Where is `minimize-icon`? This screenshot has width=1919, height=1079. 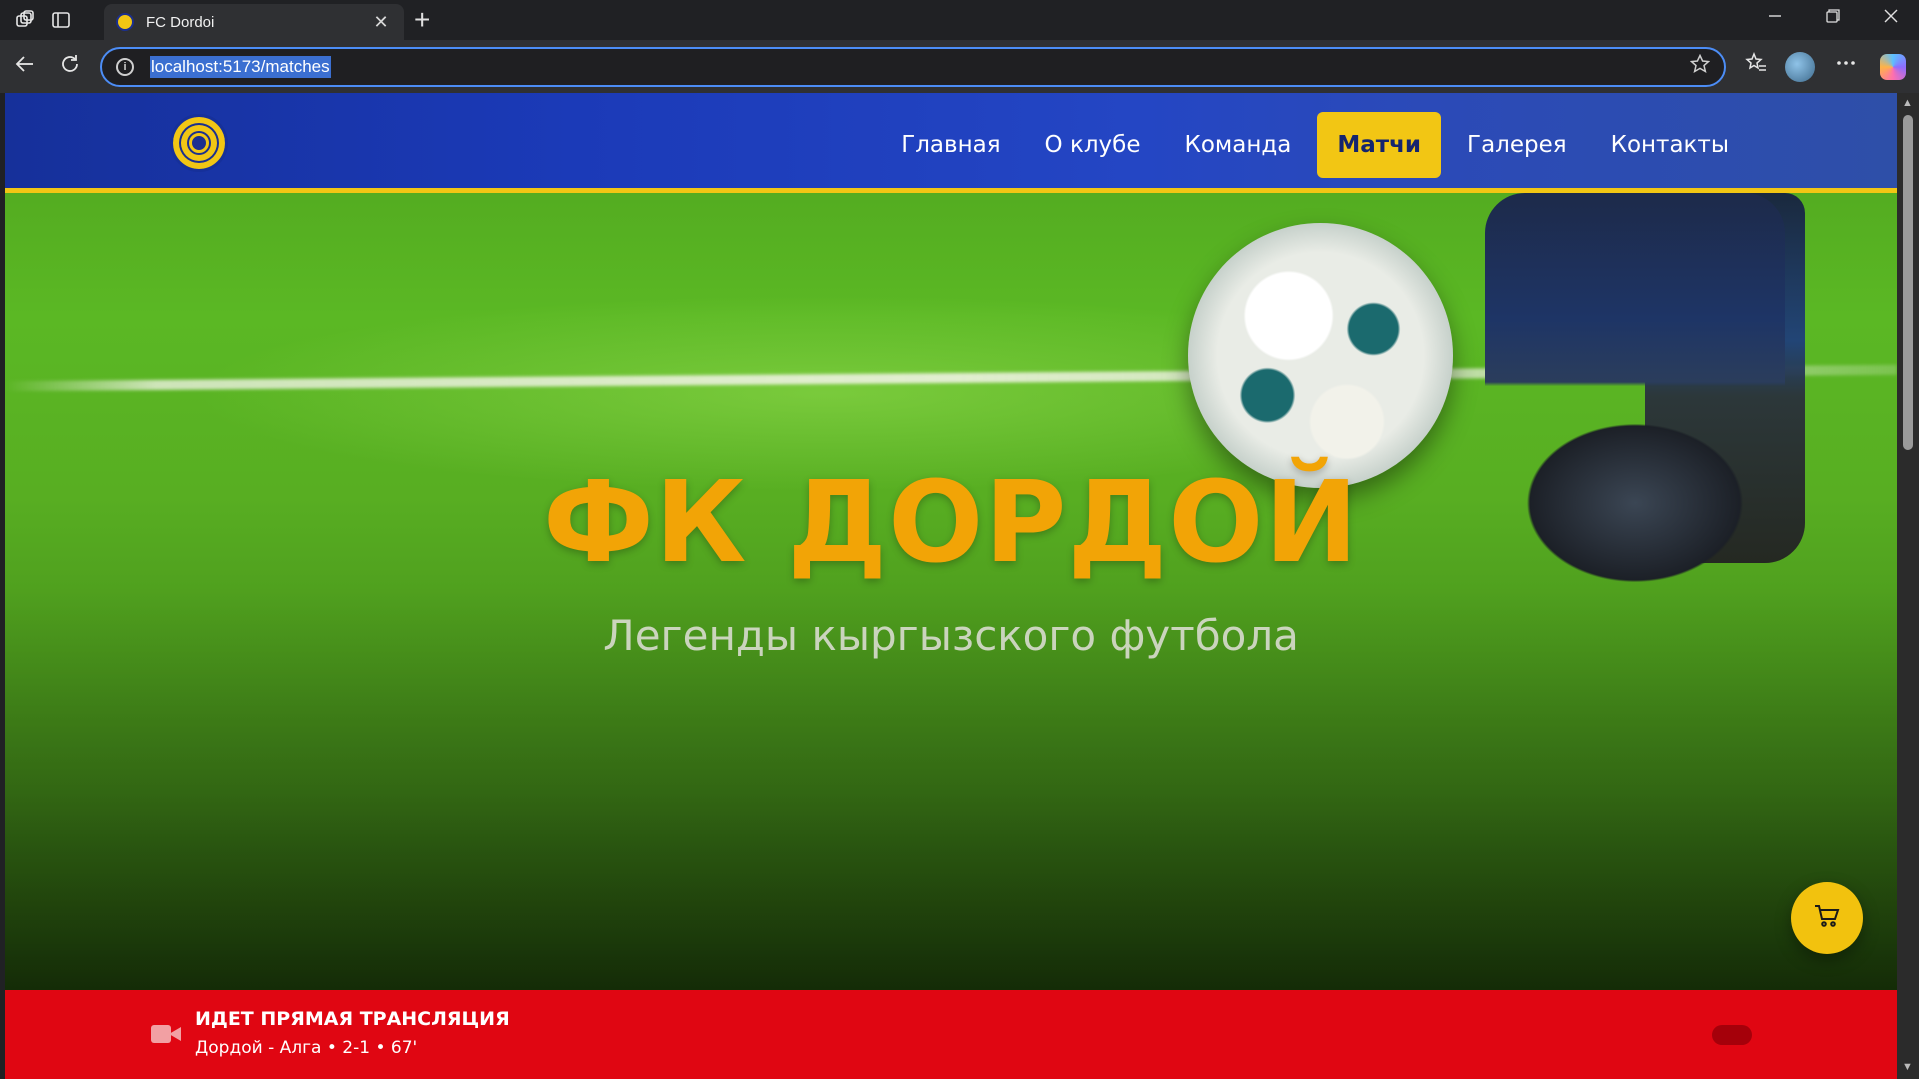
minimize-icon is located at coordinates (1775, 18).